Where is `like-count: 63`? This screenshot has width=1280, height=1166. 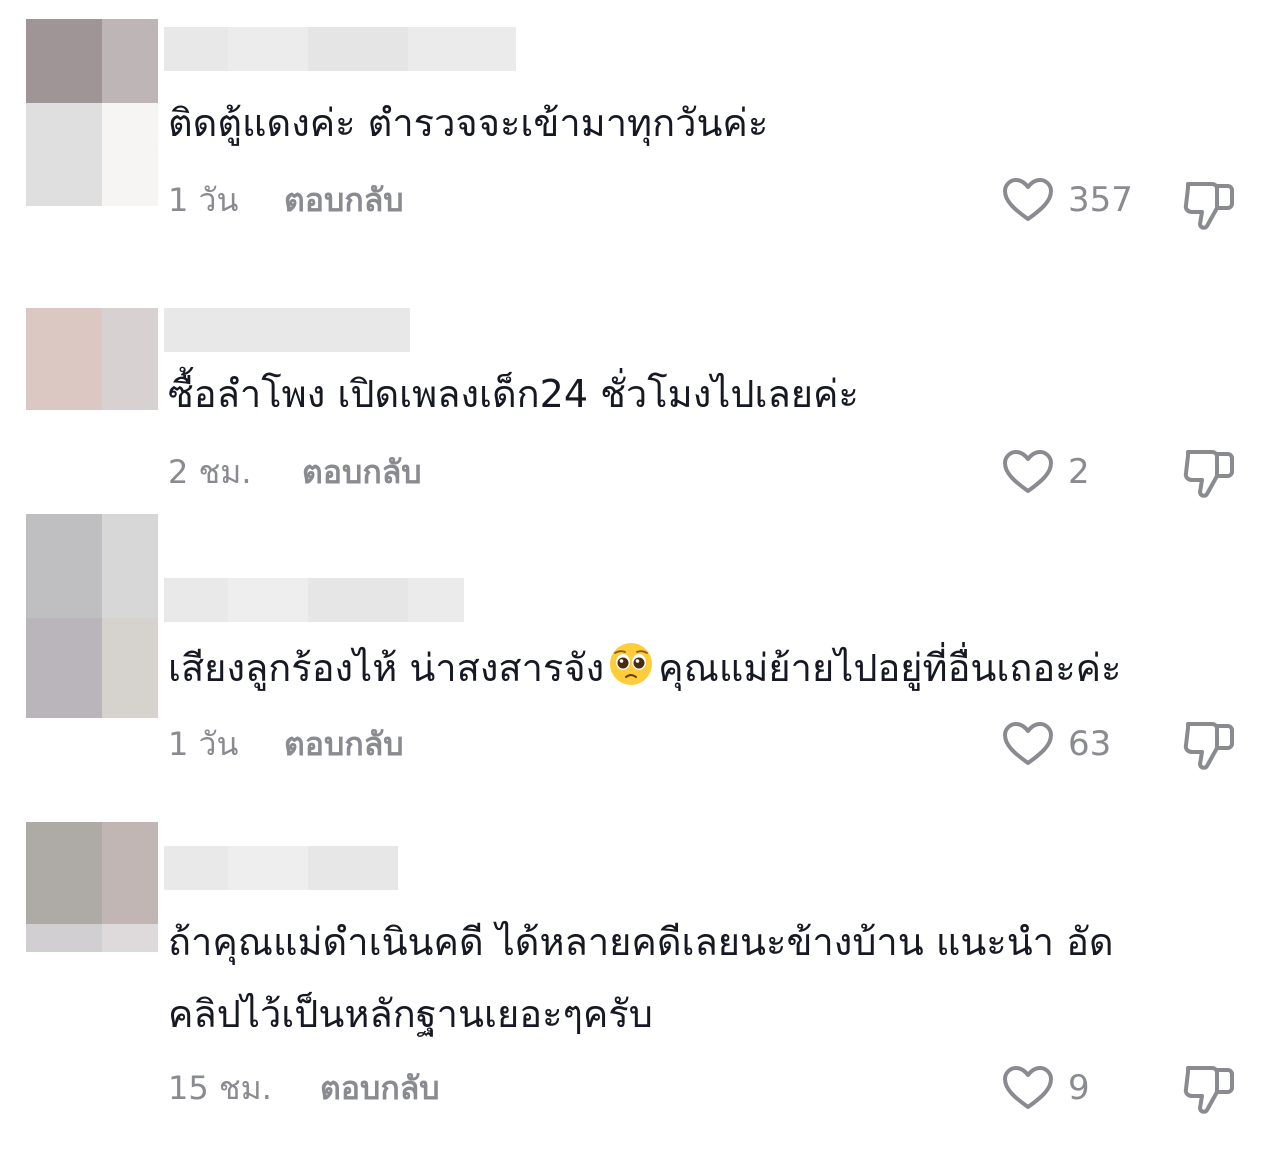
like-count: 63 is located at coordinates (1090, 744).